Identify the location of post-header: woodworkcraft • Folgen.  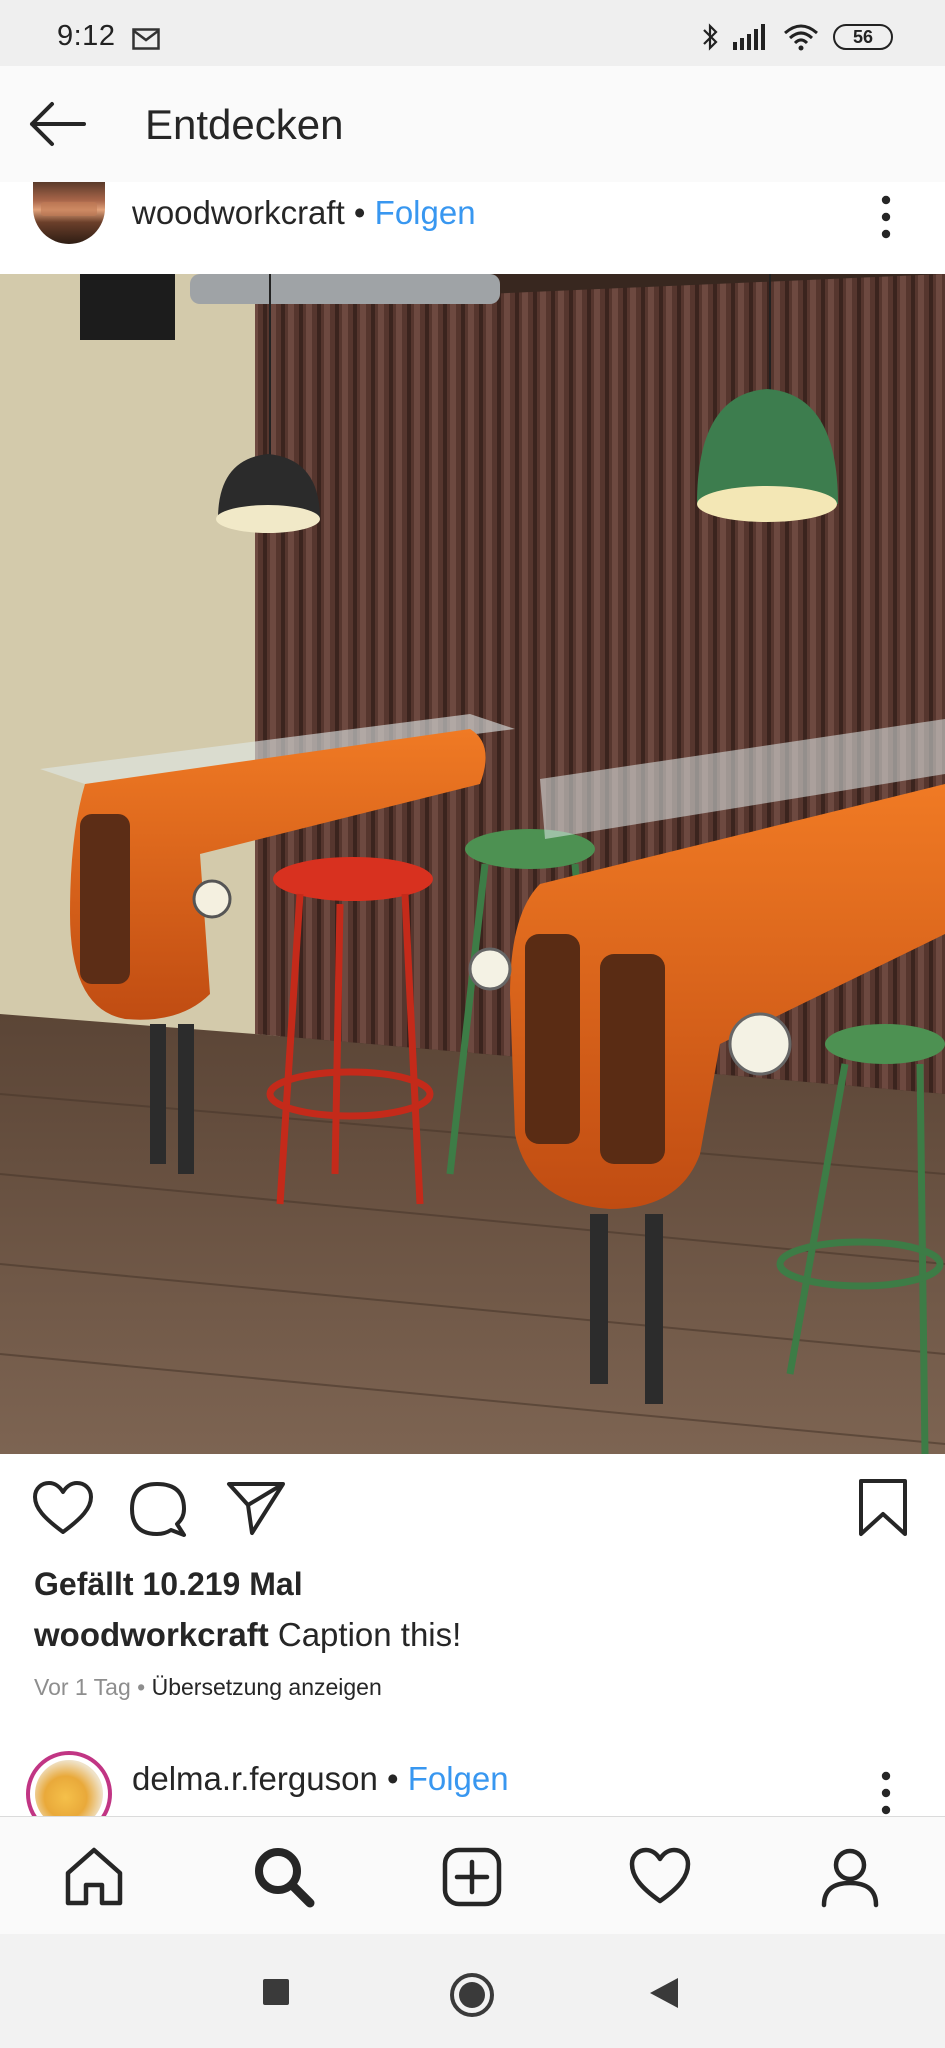
(472, 228).